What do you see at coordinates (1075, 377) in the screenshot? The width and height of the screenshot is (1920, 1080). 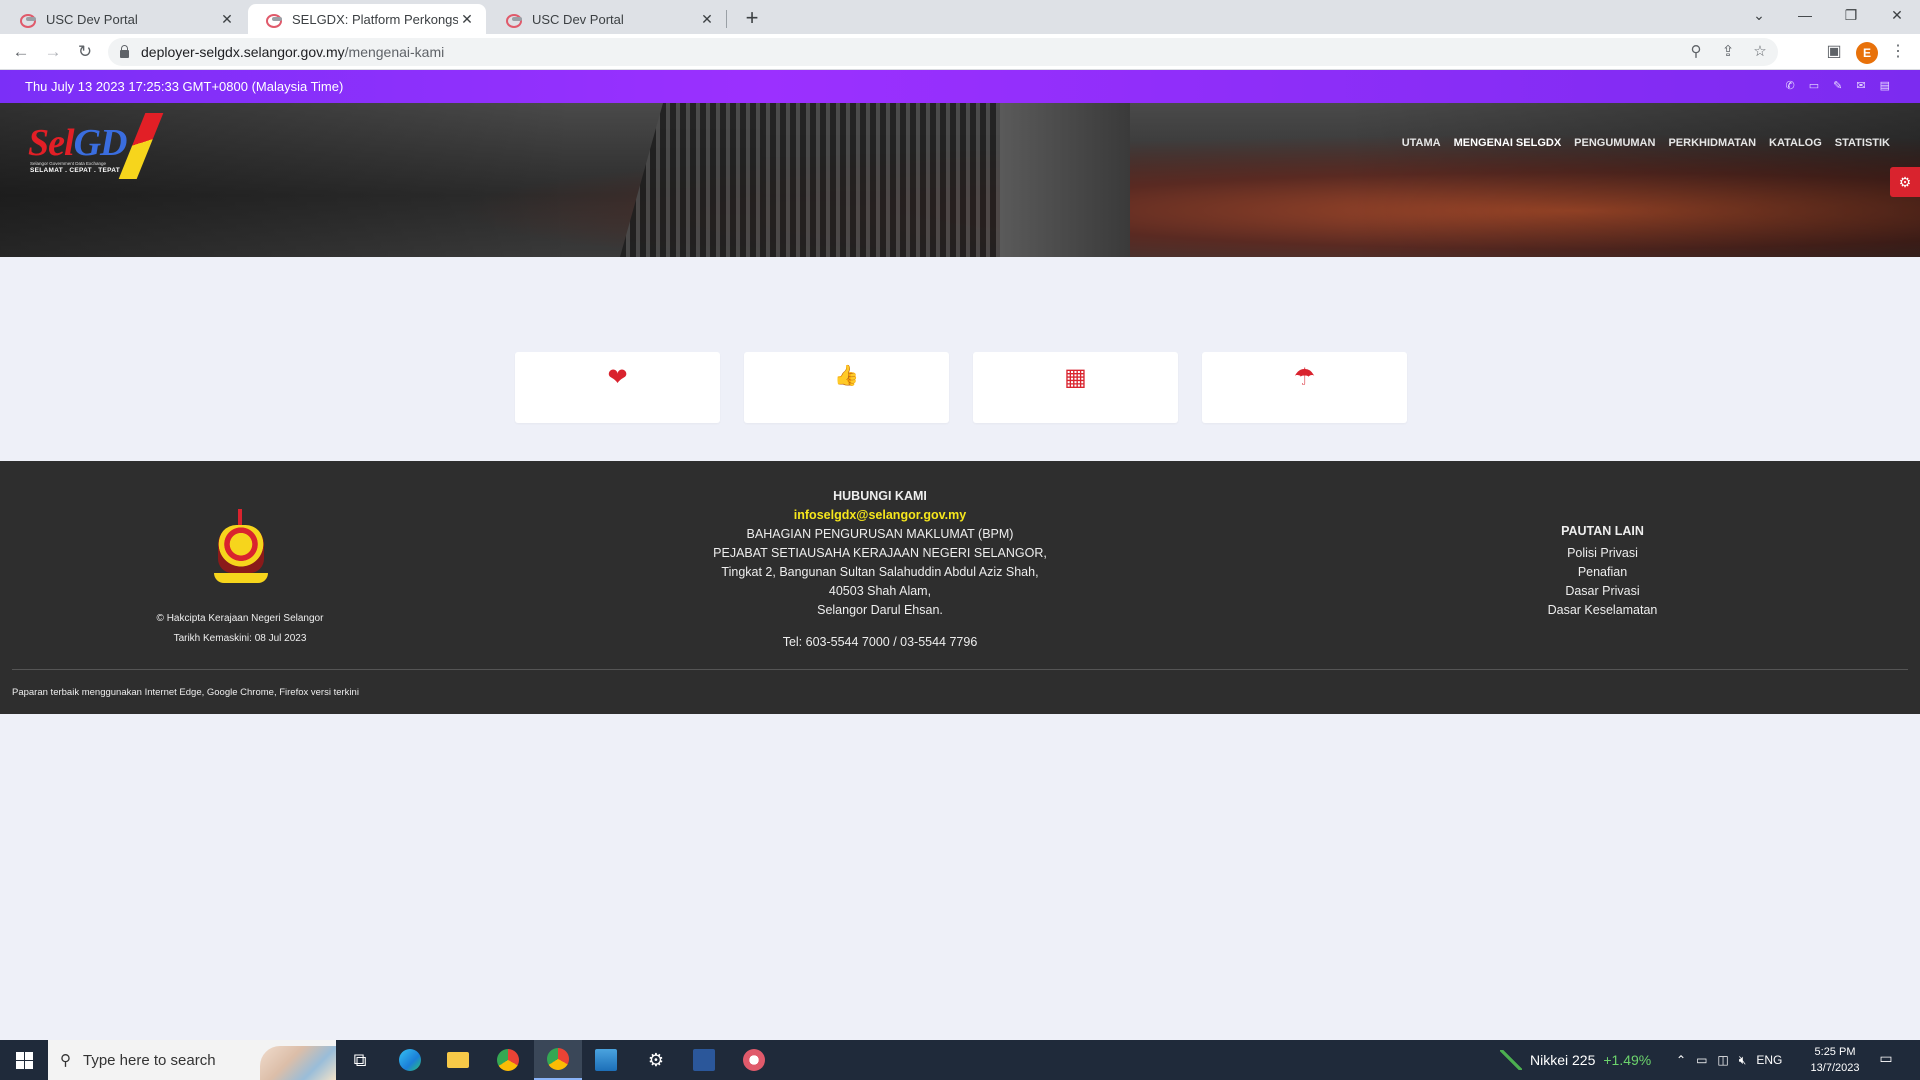 I see `building-icon: ▦` at bounding box center [1075, 377].